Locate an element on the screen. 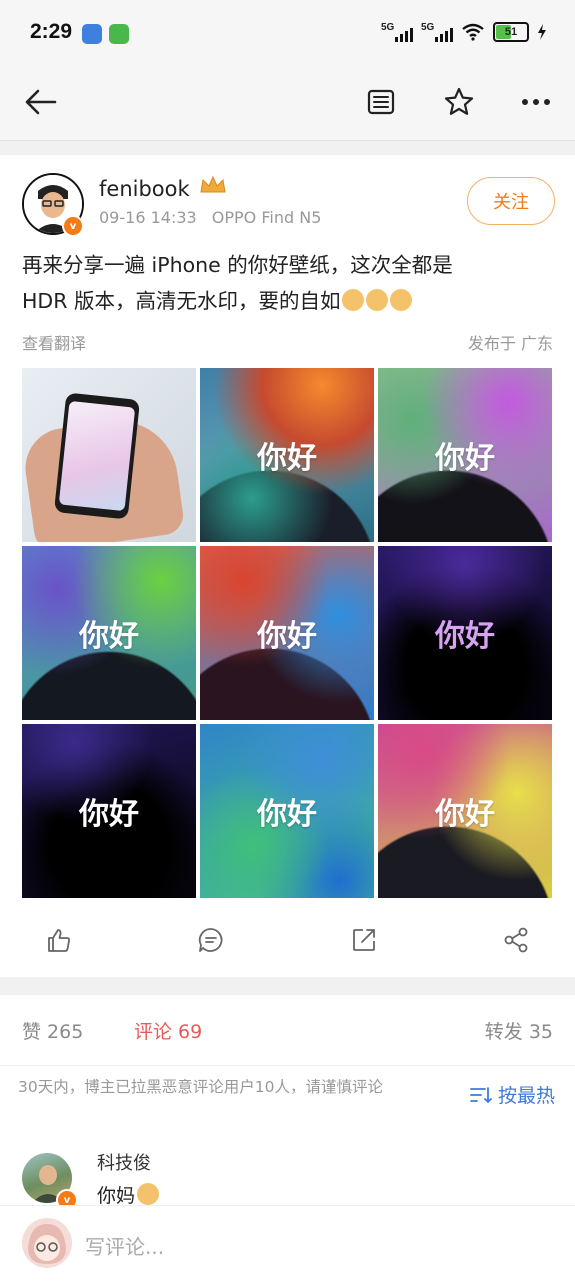  share-out-icon is located at coordinates (364, 940).